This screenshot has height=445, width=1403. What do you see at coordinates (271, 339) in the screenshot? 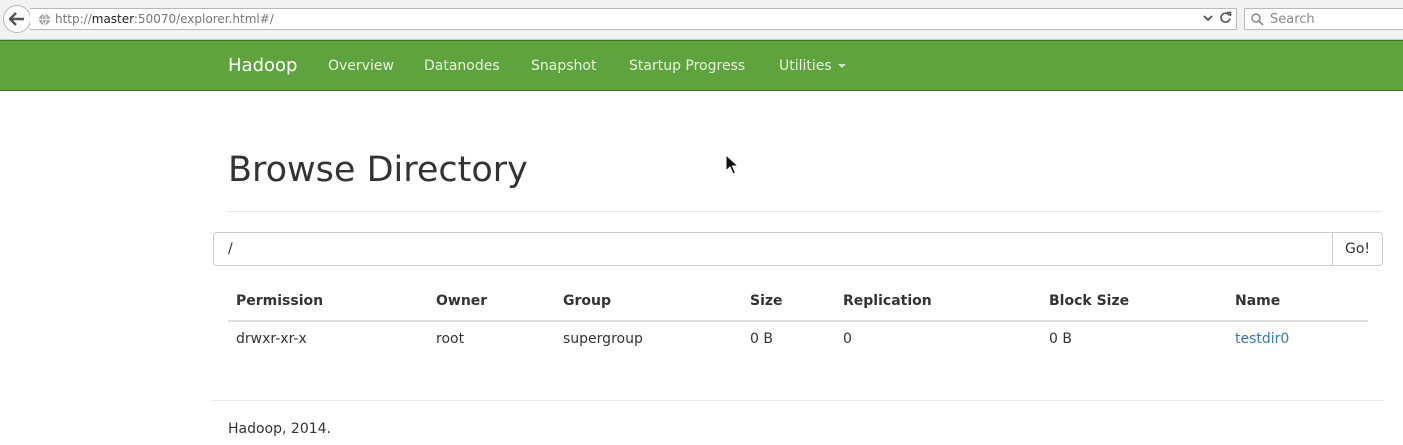
I see `cell-permission: drwxr-xr-x` at bounding box center [271, 339].